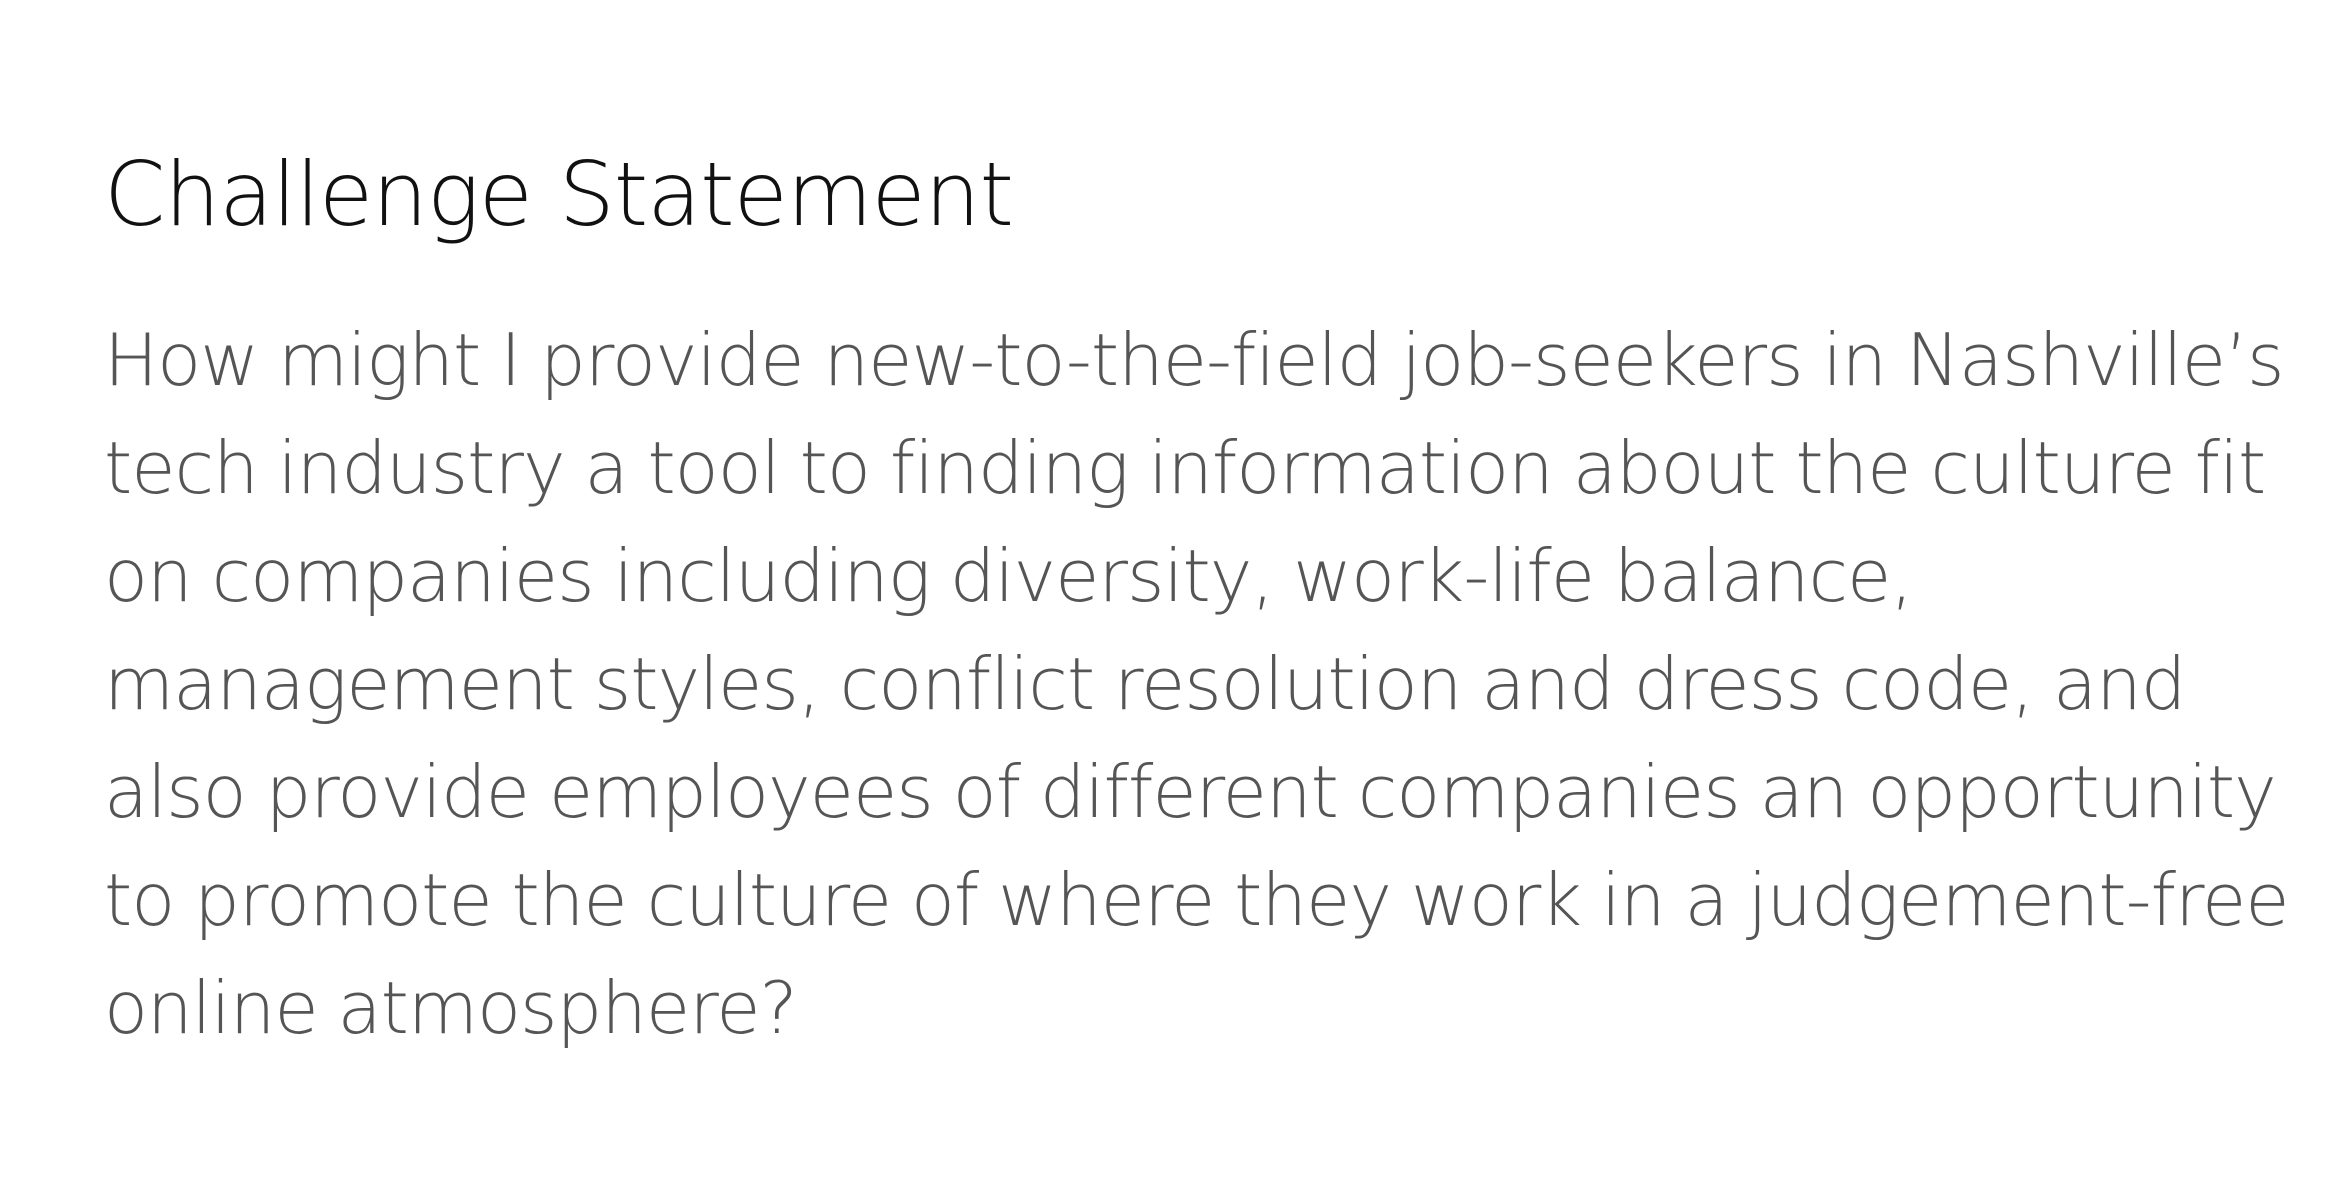 The image size is (2346, 1187). I want to click on challenge-statement-heading: Challenge Statement, so click(559, 194).